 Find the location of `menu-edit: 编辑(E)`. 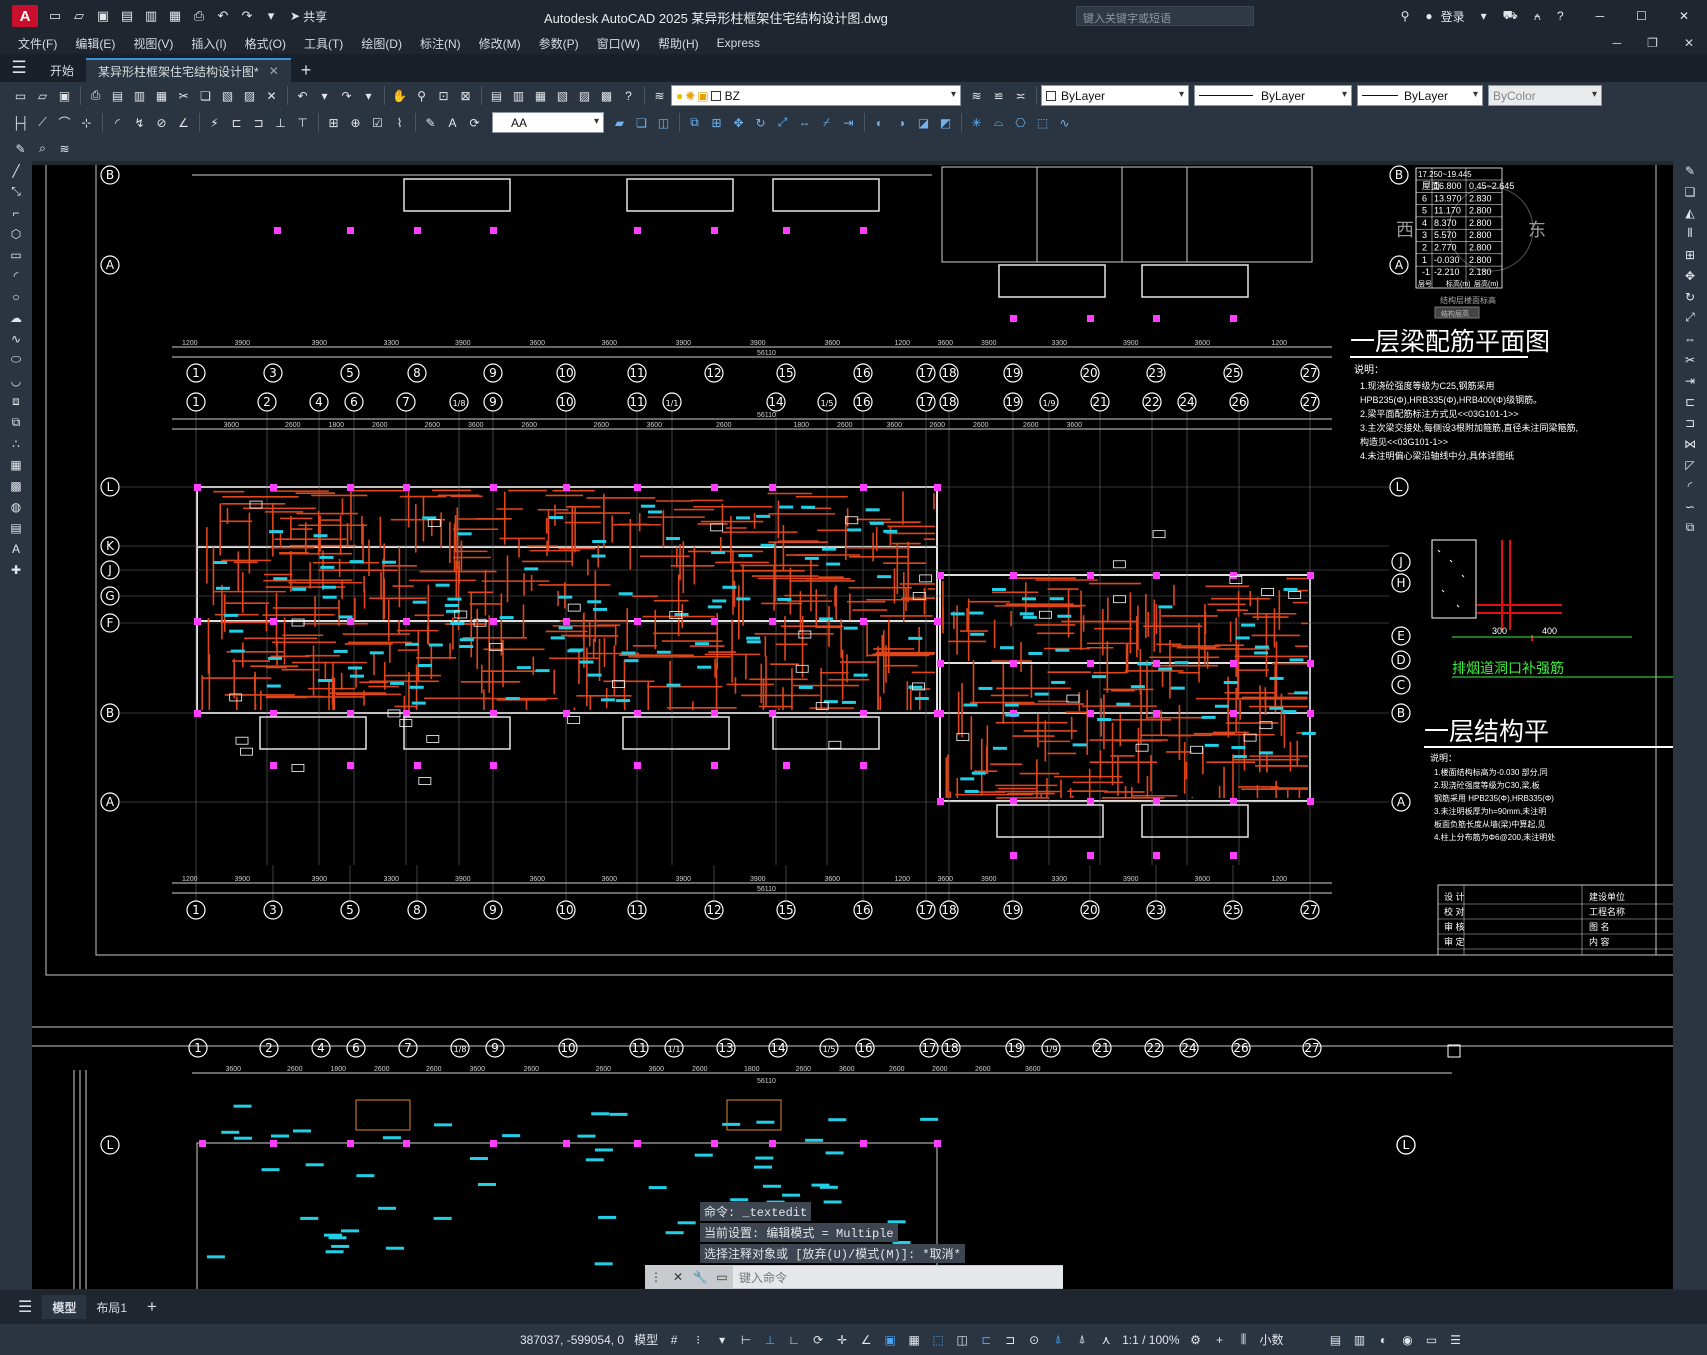

menu-edit: 编辑(E) is located at coordinates (95, 43).